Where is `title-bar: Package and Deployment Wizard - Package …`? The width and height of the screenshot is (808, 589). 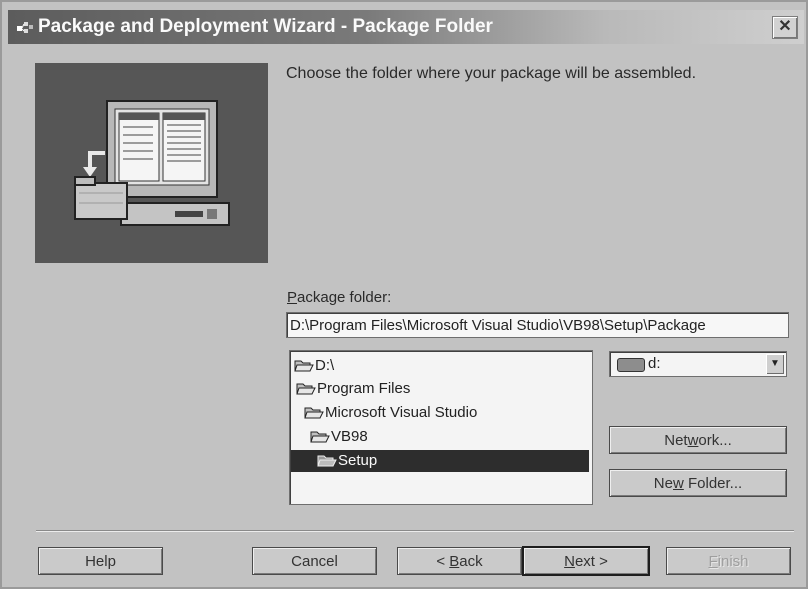
title-bar: Package and Deployment Wizard - Package … is located at coordinates (406, 27).